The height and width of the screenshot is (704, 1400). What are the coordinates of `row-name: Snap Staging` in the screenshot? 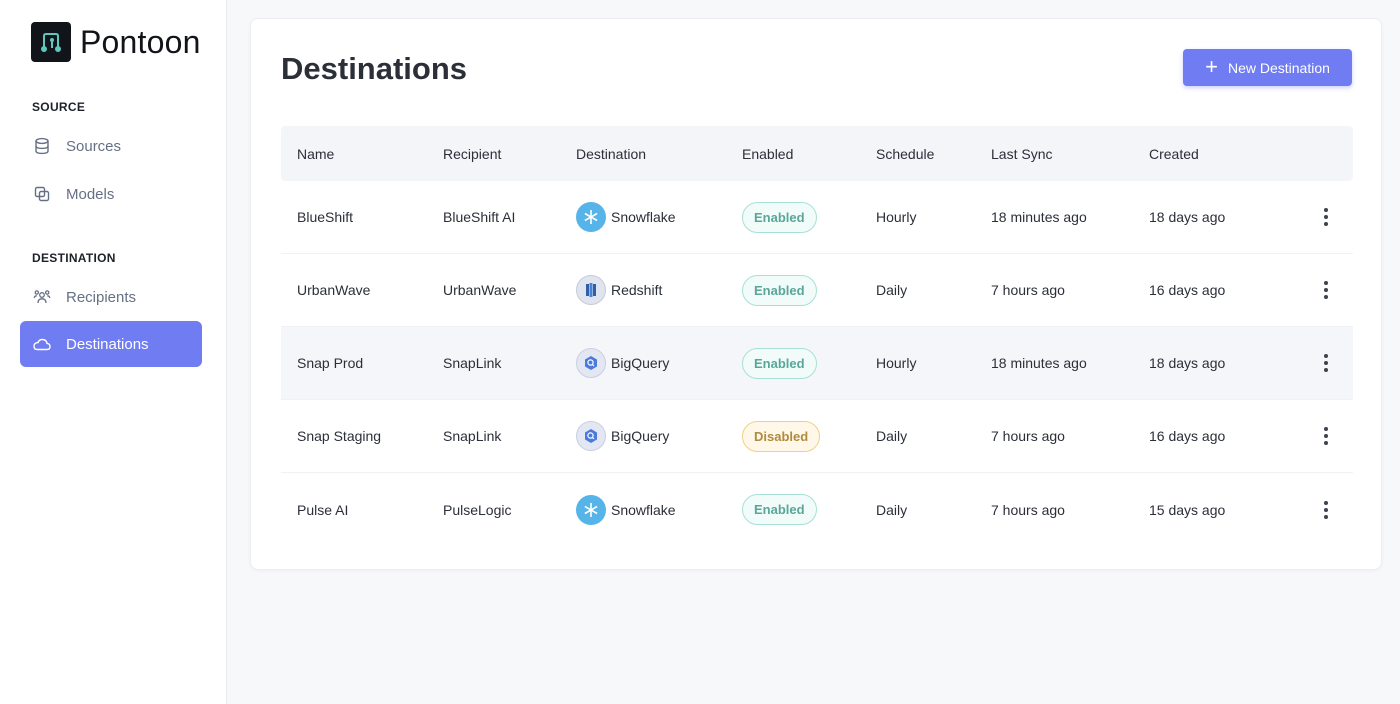 It's located at (339, 436).